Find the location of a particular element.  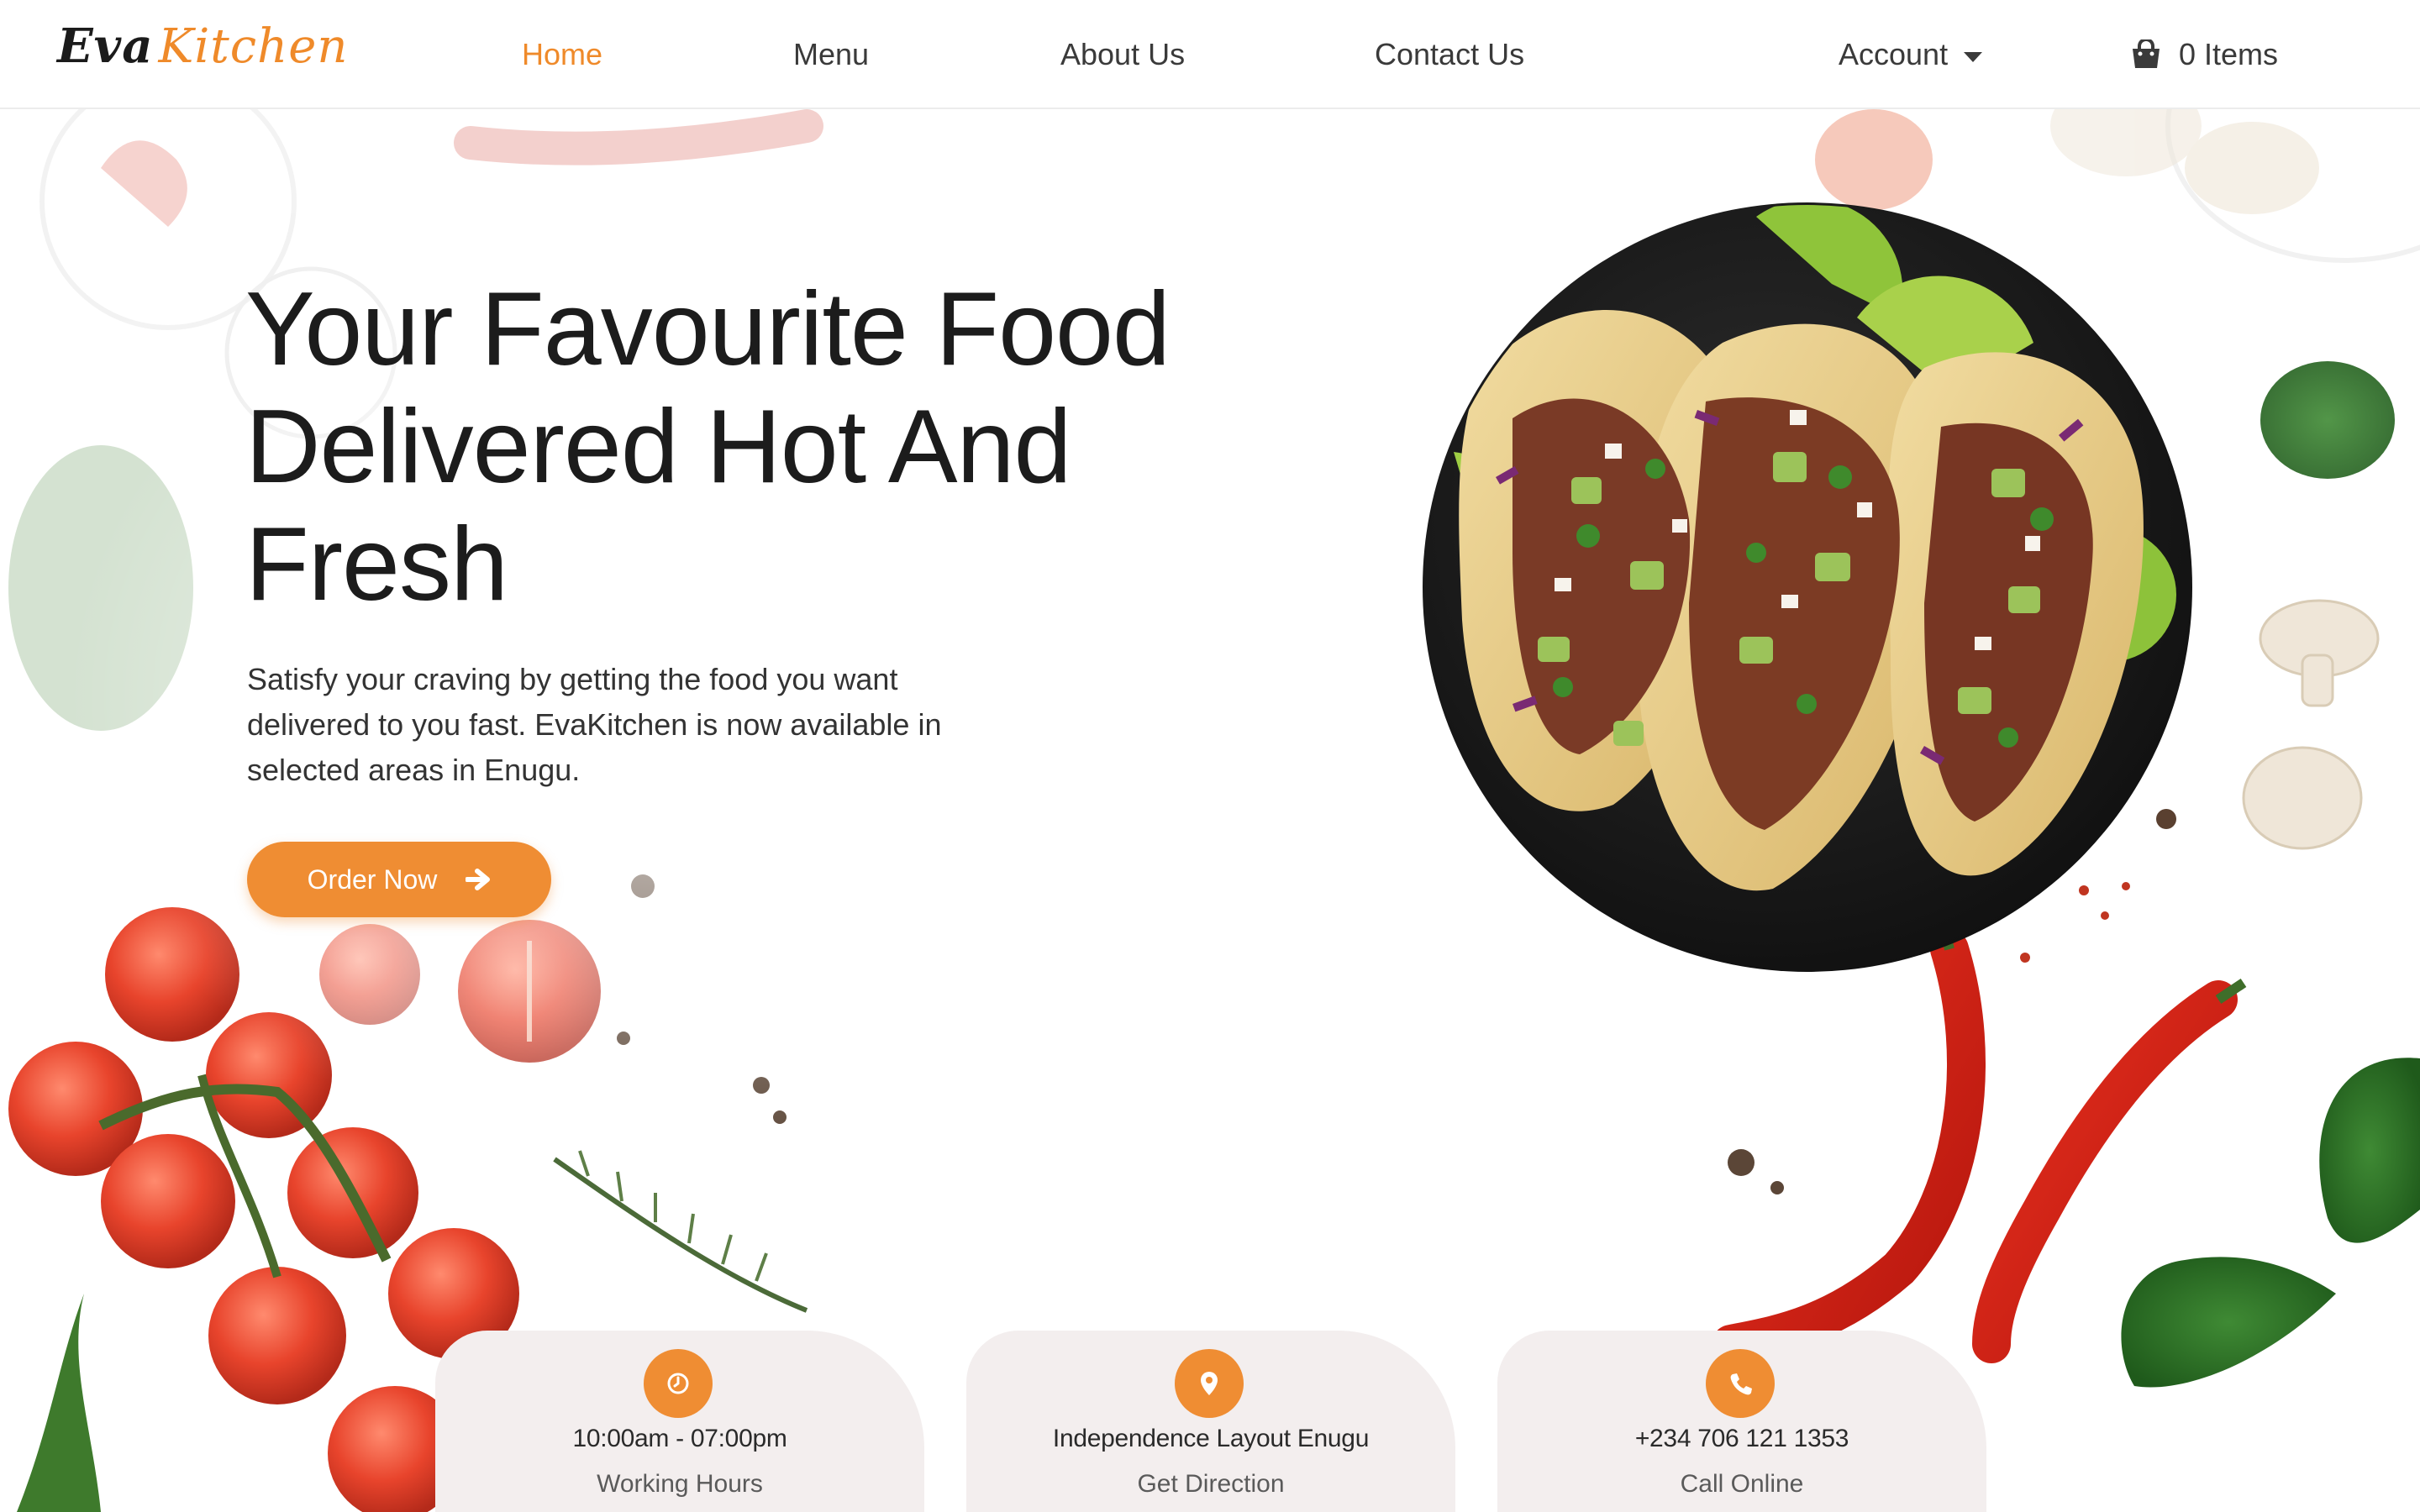

info-card-hours: 10:00am - 07:00pm Working Hours is located at coordinates (679, 1421).